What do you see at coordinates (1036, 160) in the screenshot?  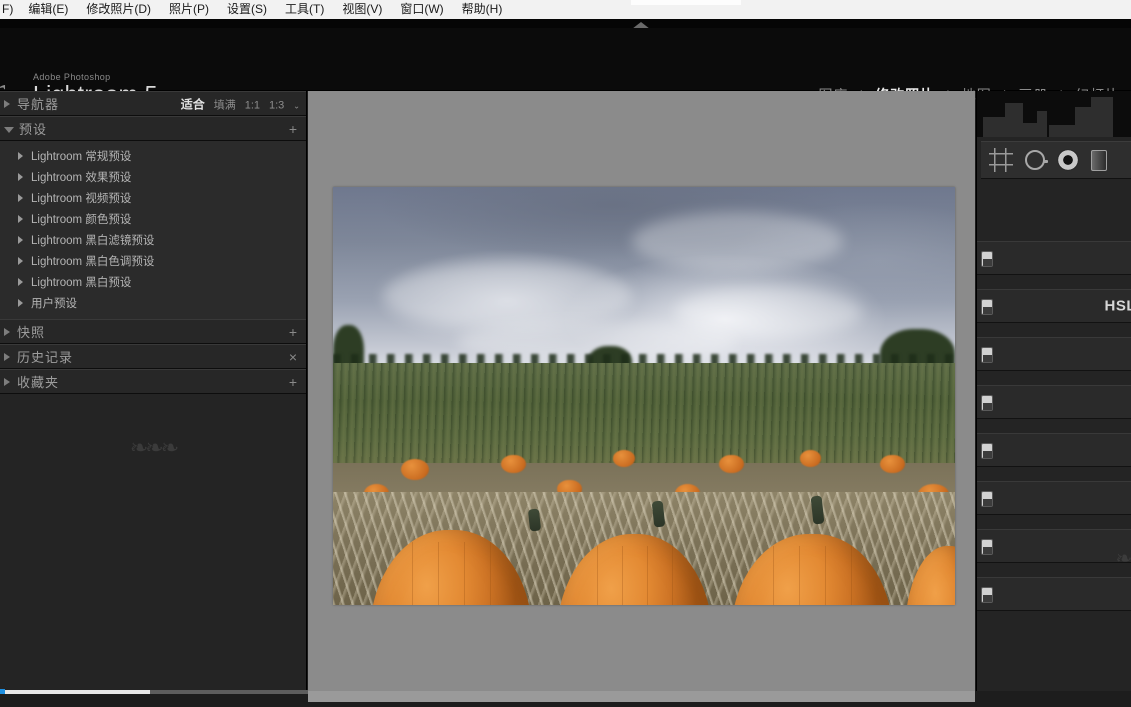 I see `spot-removal-icon` at bounding box center [1036, 160].